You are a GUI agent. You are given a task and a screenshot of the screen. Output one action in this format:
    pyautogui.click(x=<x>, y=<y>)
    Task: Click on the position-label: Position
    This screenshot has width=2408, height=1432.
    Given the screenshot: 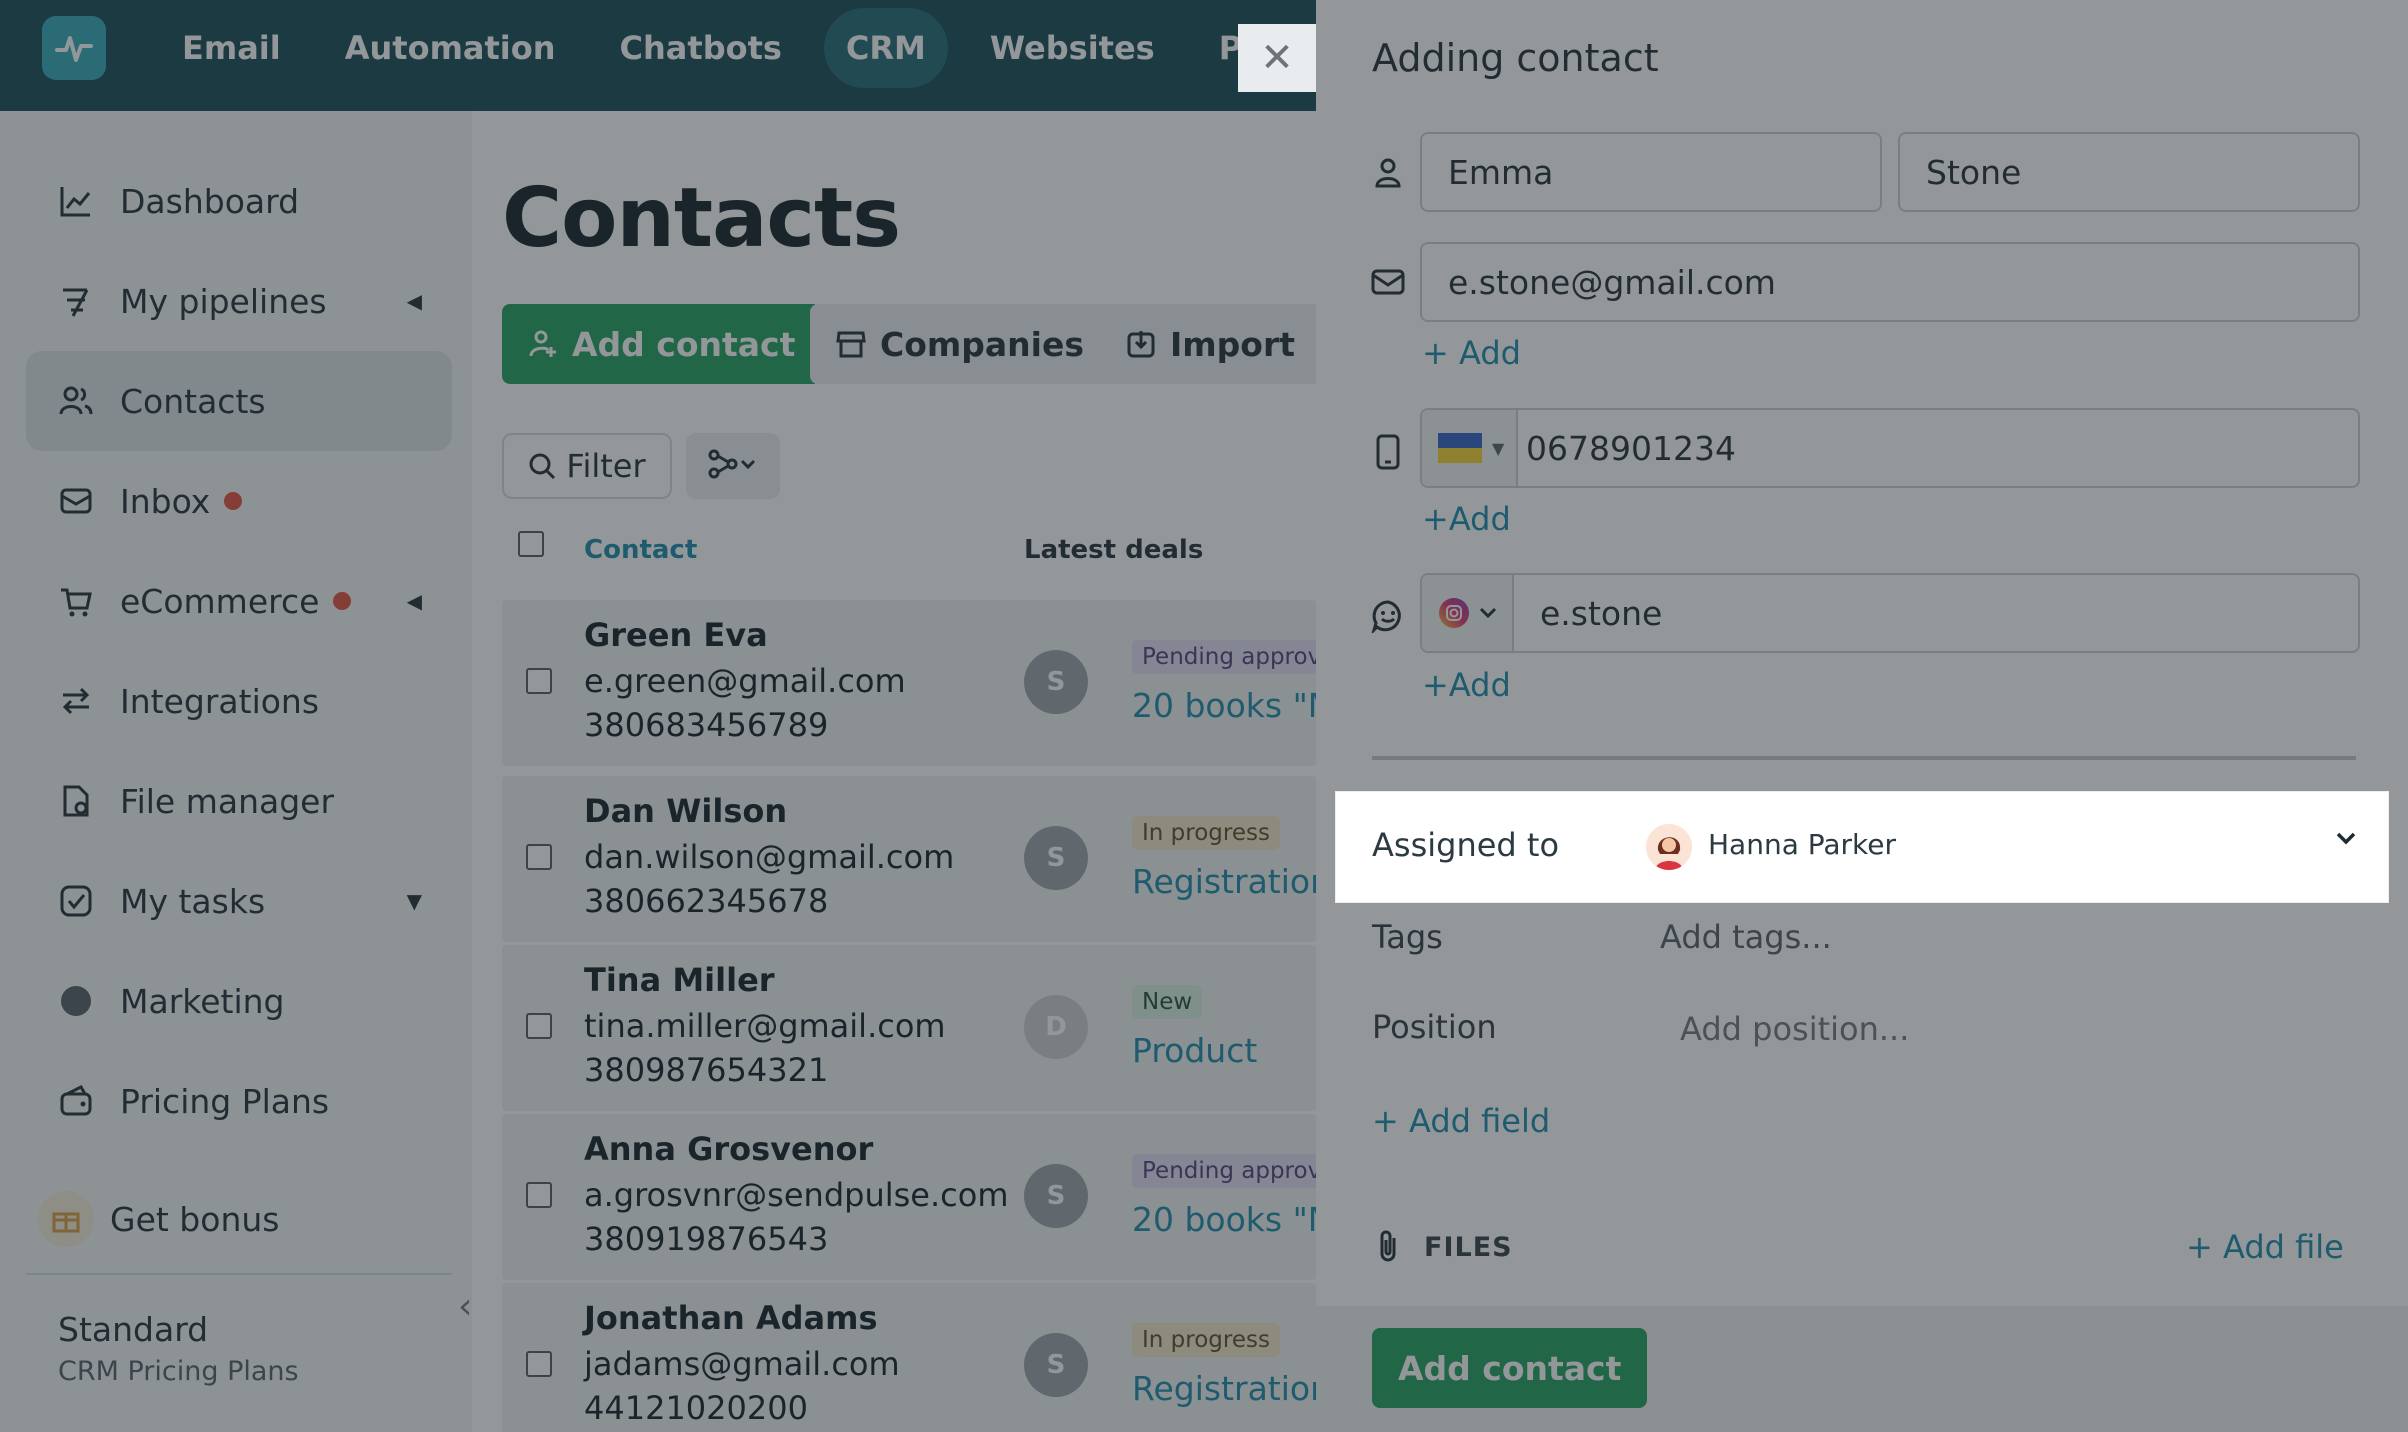 What is the action you would take?
    pyautogui.click(x=1434, y=1027)
    